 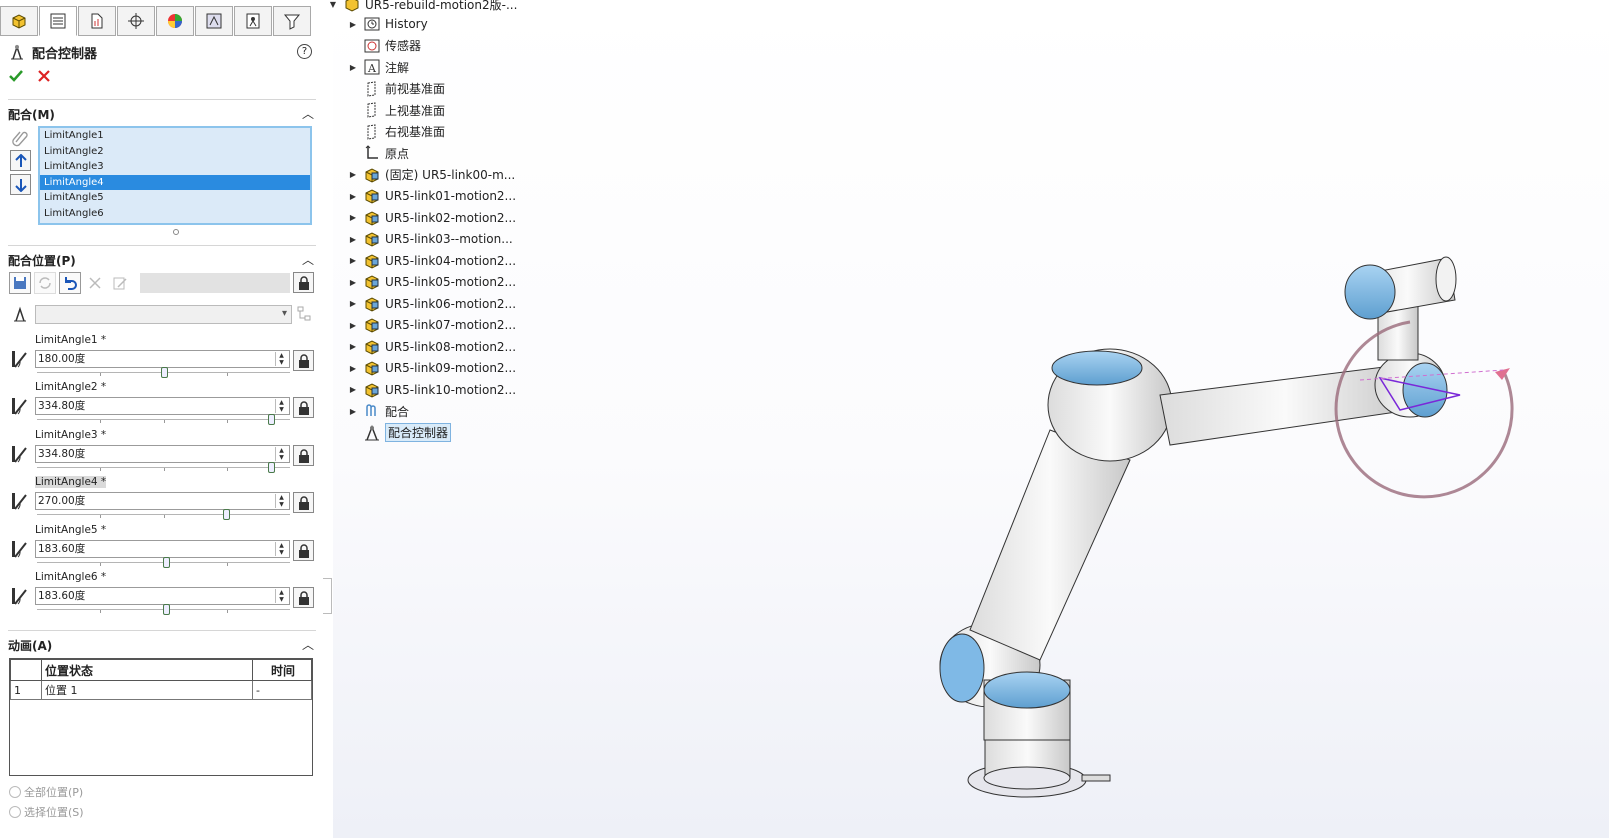 What do you see at coordinates (162, 359) in the screenshot?
I see `limit-angle-input: 180.00度 ▲ ▼` at bounding box center [162, 359].